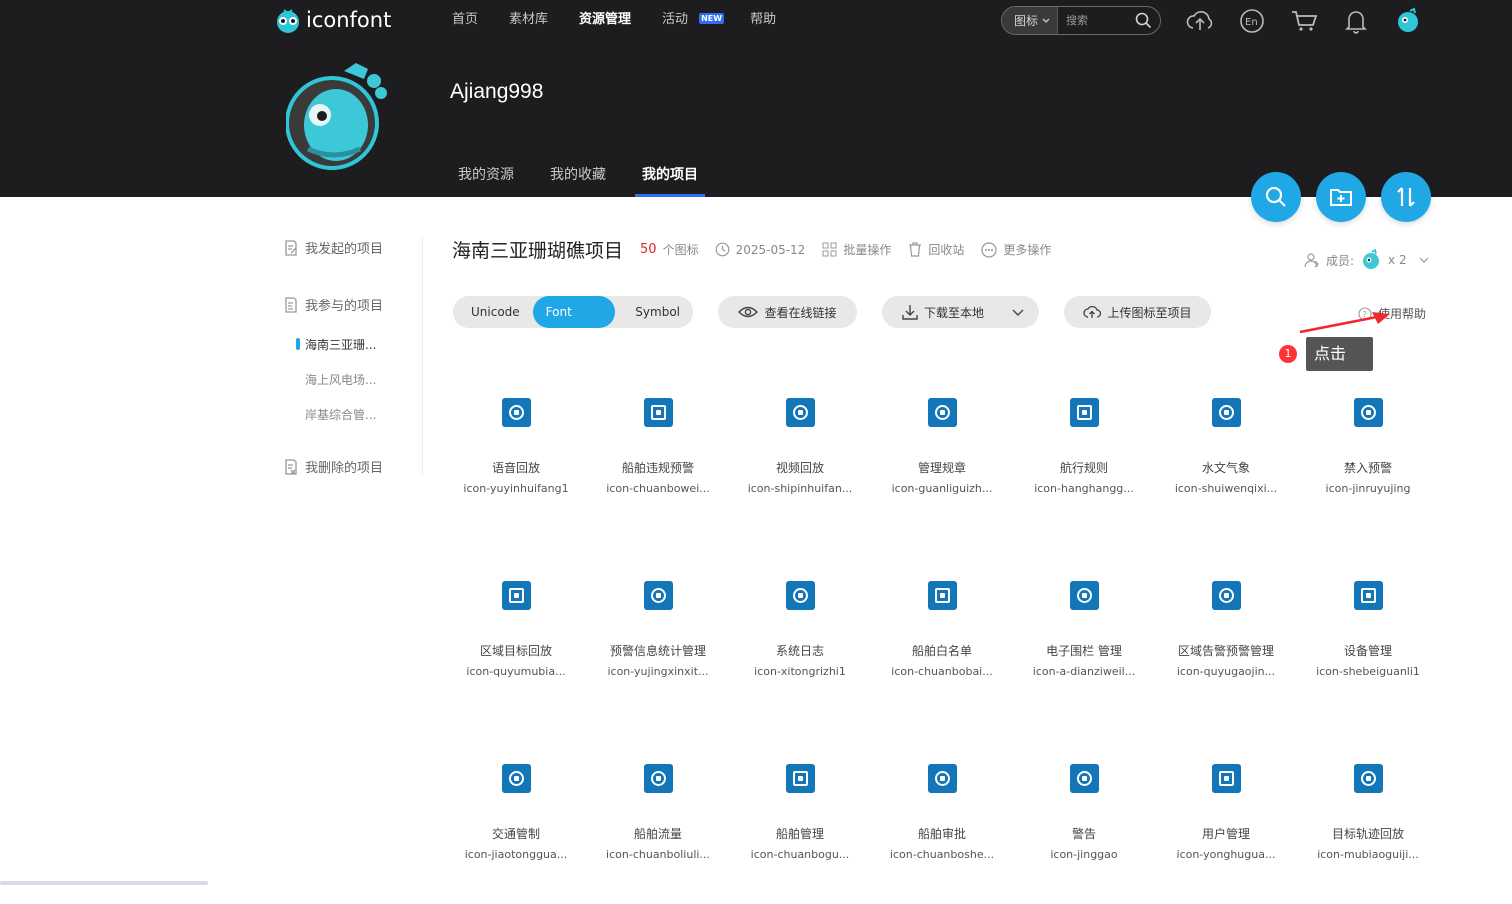 The width and height of the screenshot is (1512, 904). I want to click on format-unicode: Unicode, so click(493, 312).